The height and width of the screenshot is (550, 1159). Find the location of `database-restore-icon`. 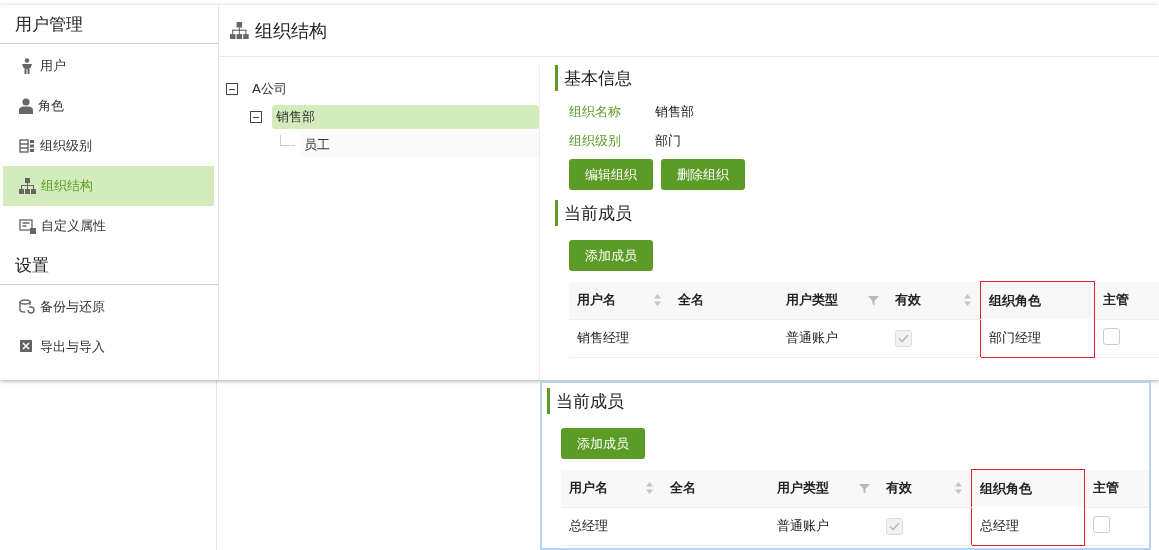

database-restore-icon is located at coordinates (27, 307).